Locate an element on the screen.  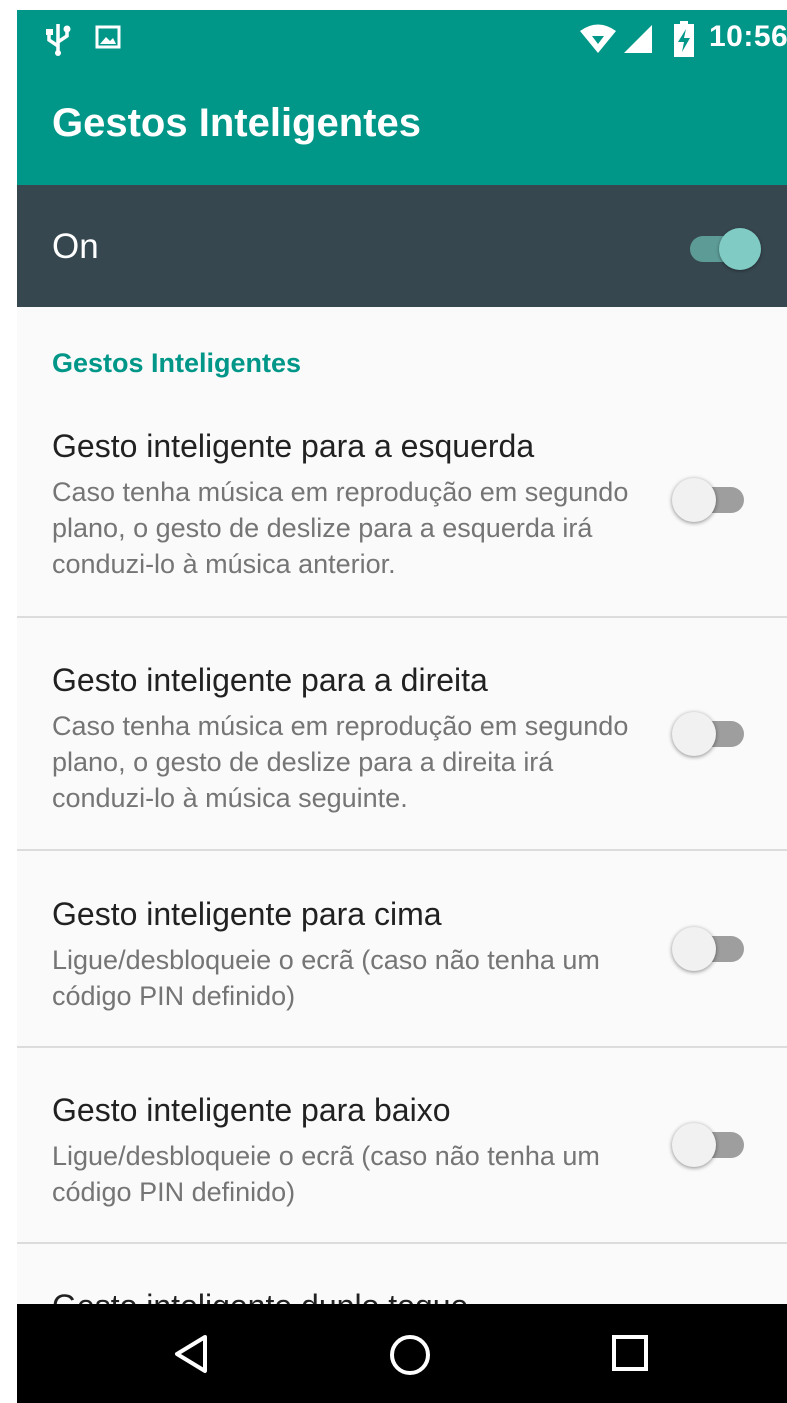
wifi-icon is located at coordinates (598, 38).